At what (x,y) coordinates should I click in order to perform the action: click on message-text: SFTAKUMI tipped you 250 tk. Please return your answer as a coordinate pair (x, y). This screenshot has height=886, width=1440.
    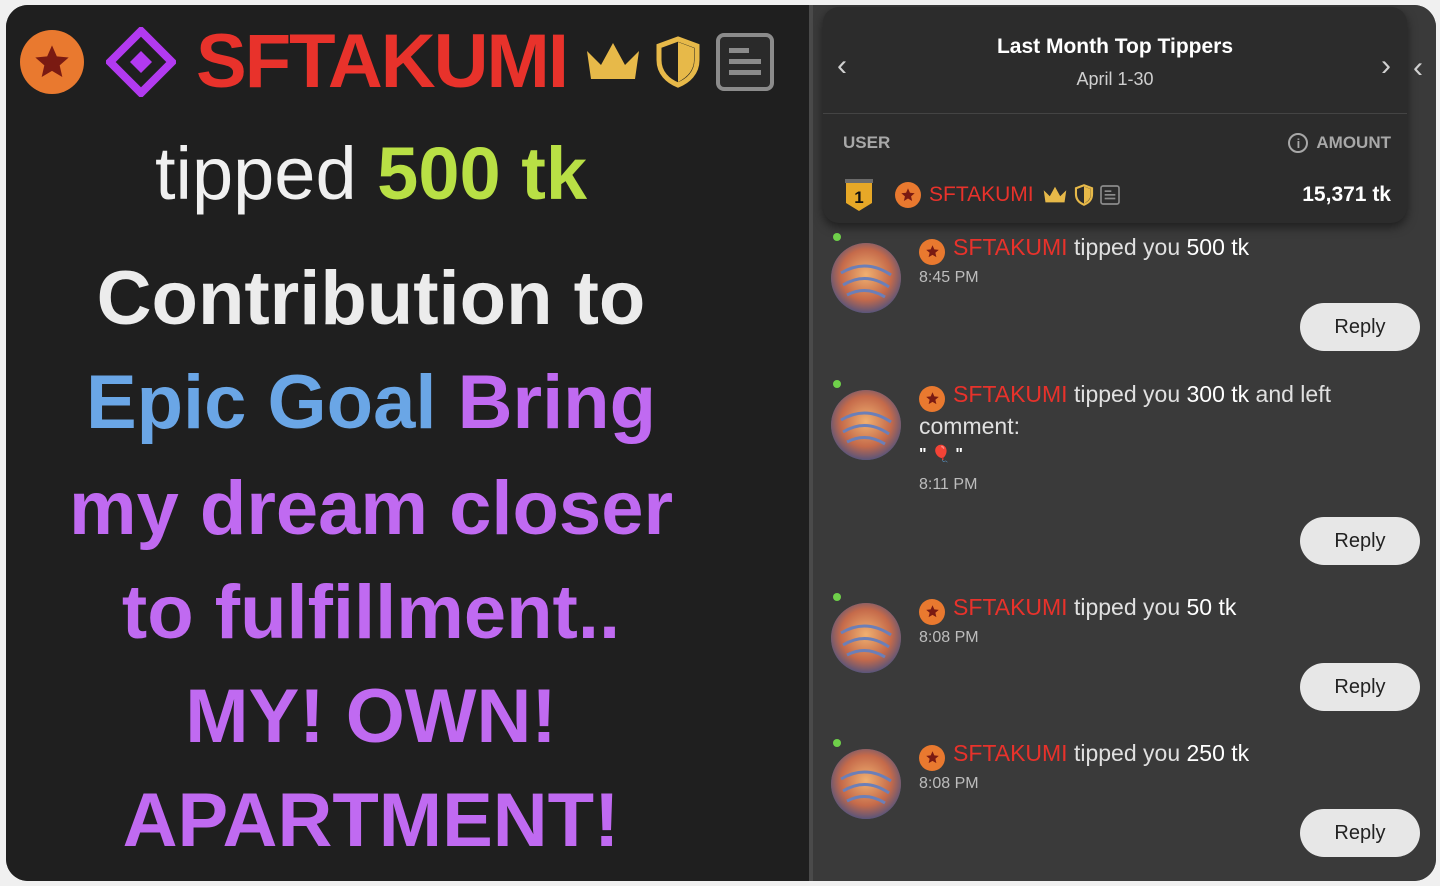
    Looking at the image, I should click on (1169, 755).